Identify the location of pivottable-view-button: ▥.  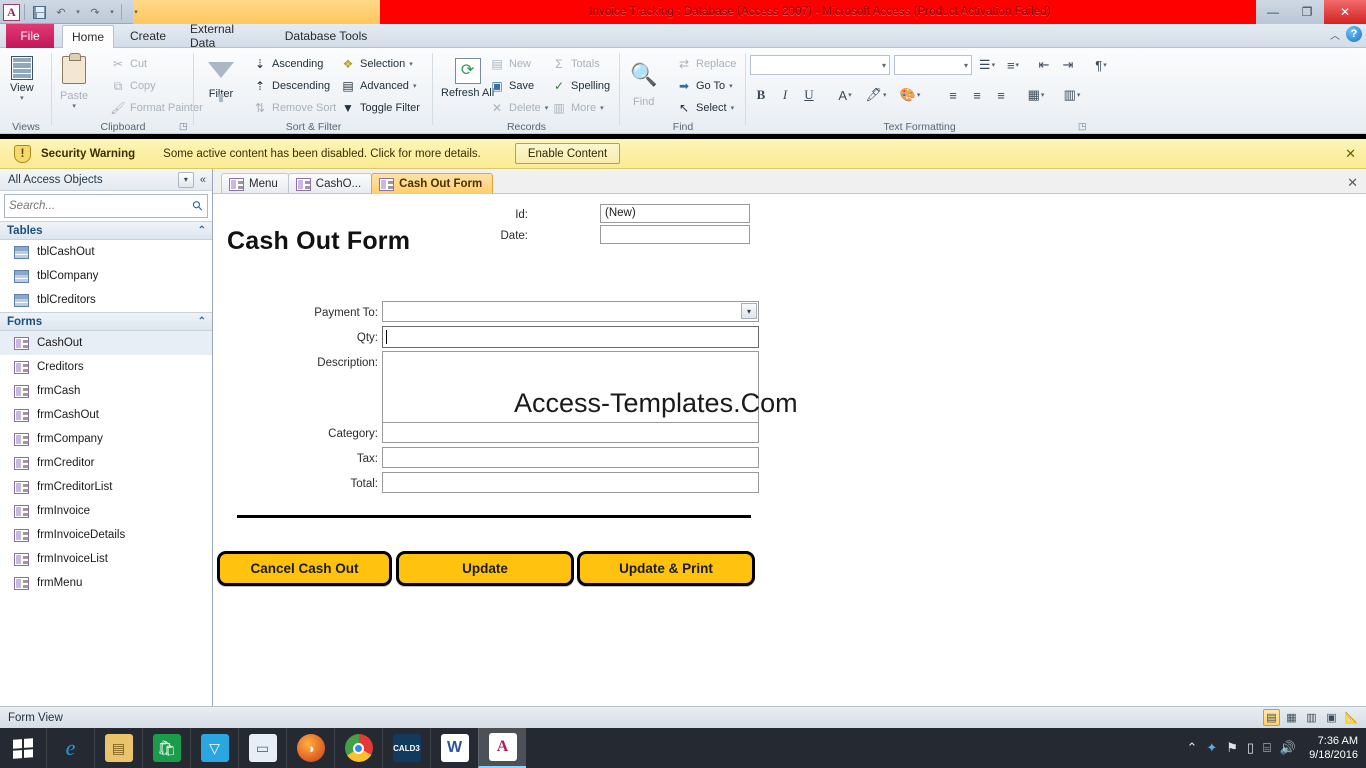
(1311, 717).